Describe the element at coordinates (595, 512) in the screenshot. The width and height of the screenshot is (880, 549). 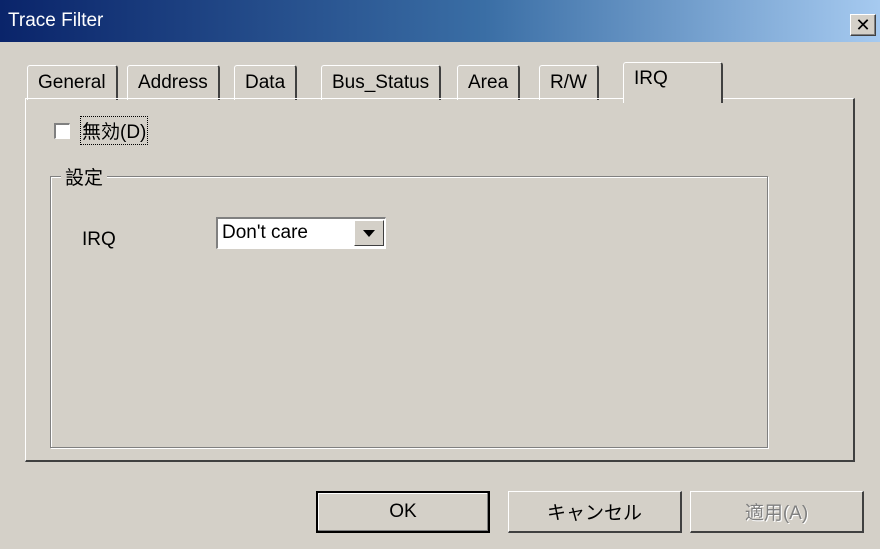
I see `cancel-button: キャンセル` at that location.